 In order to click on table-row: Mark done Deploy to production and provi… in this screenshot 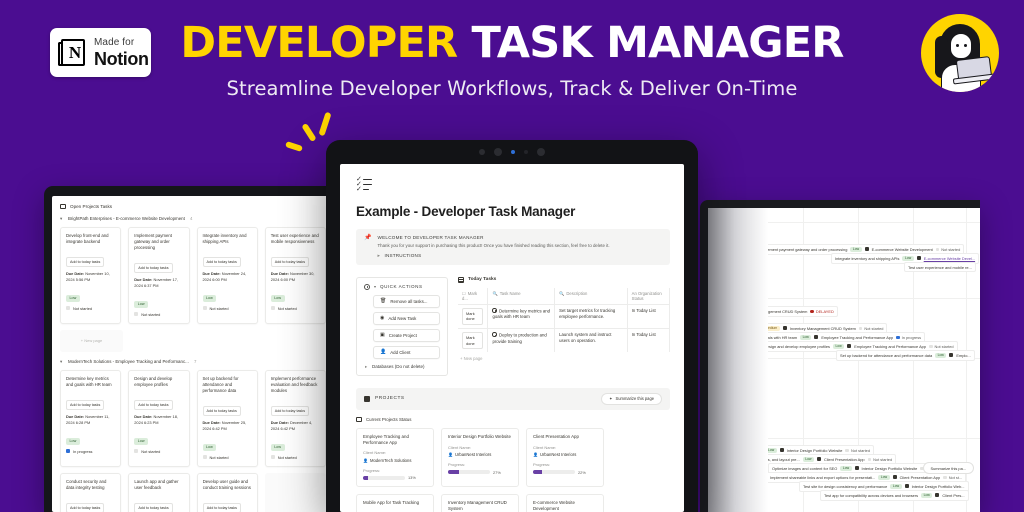, I will do `click(564, 340)`.